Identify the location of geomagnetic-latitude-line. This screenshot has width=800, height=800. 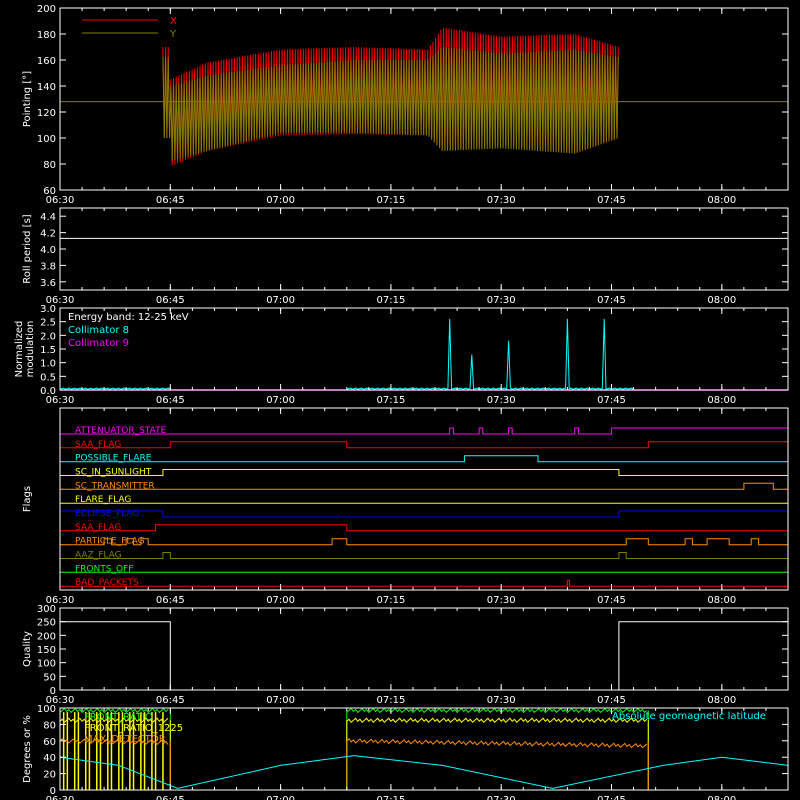
(424, 772).